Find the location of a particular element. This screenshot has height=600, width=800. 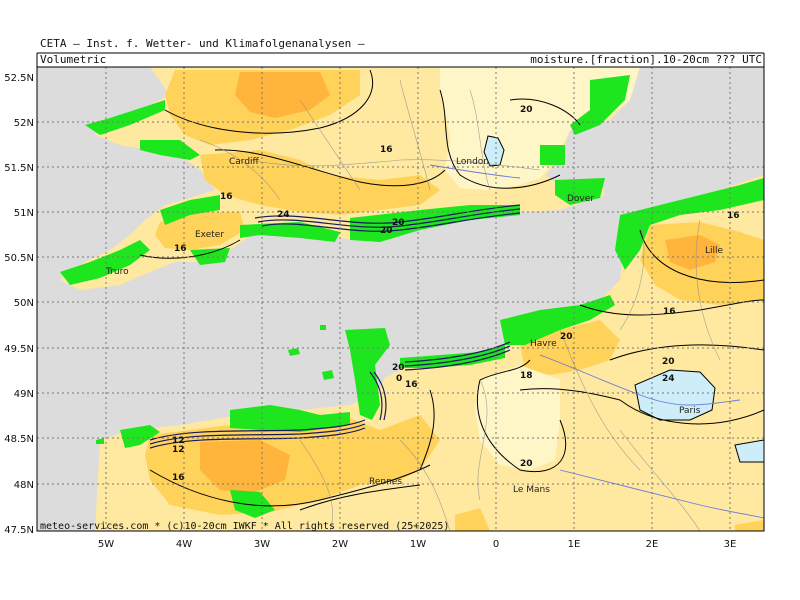

contour-label: 18 is located at coordinates (526, 376).